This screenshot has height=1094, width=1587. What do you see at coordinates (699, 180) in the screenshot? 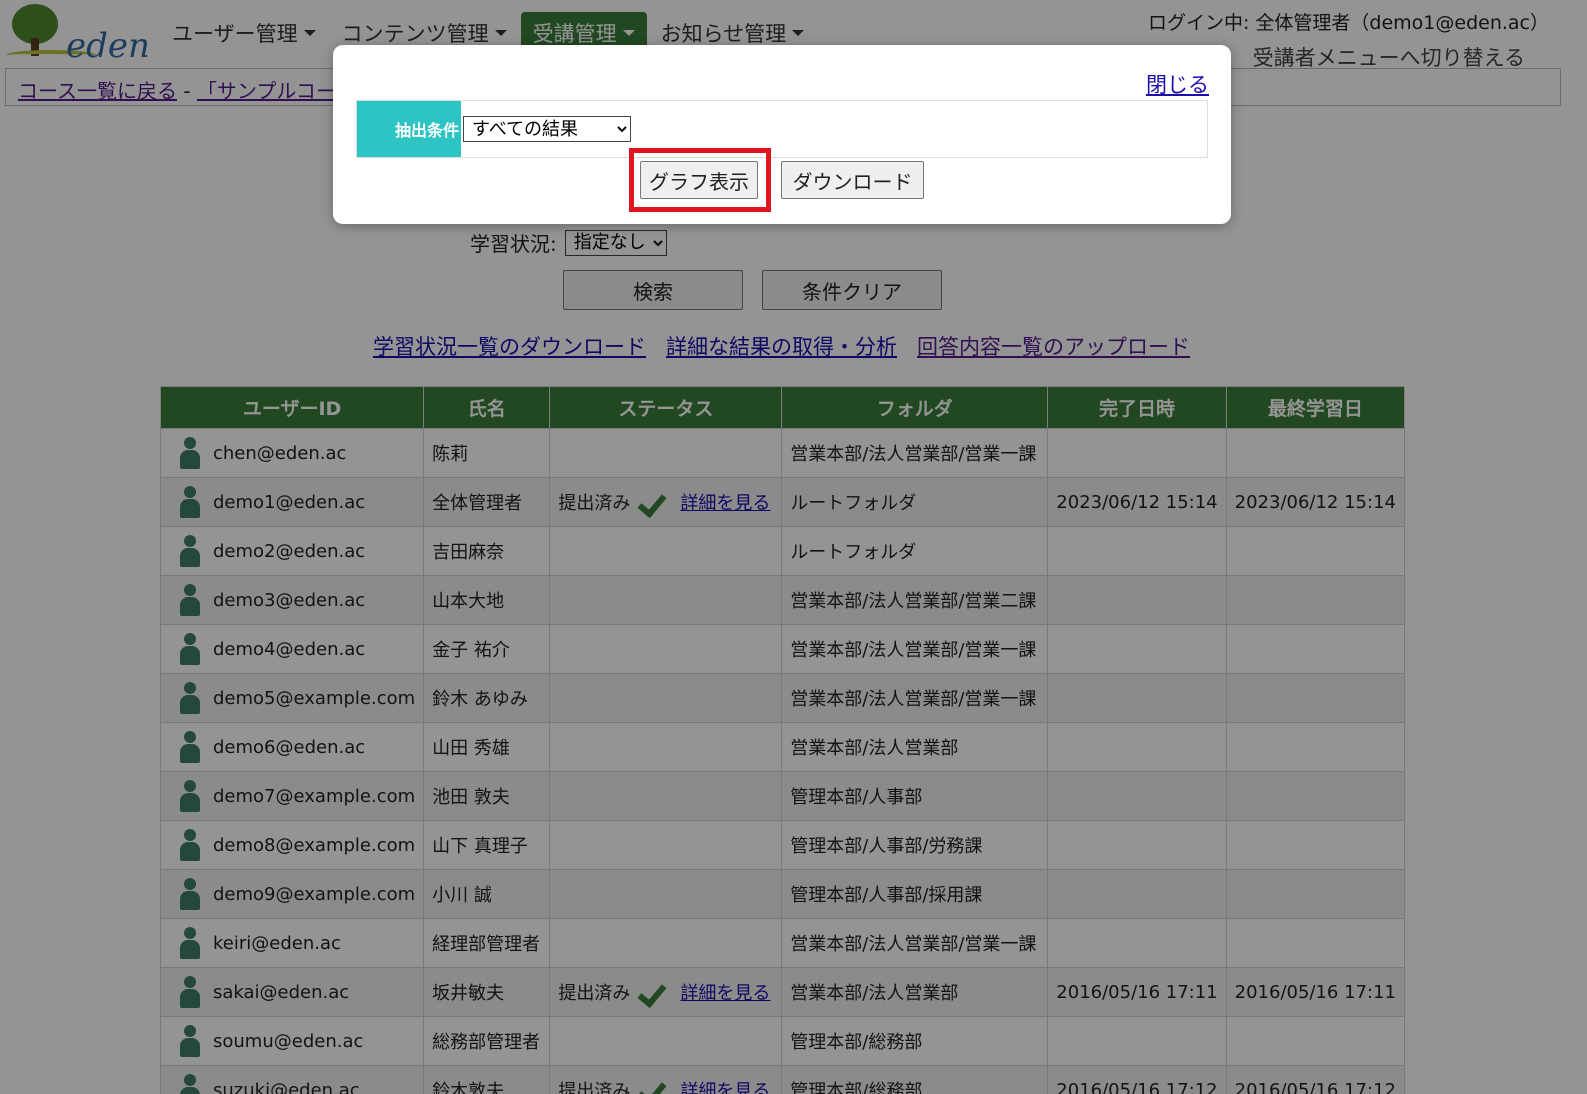
I see `show-graph-button: グラフ表示` at bounding box center [699, 180].